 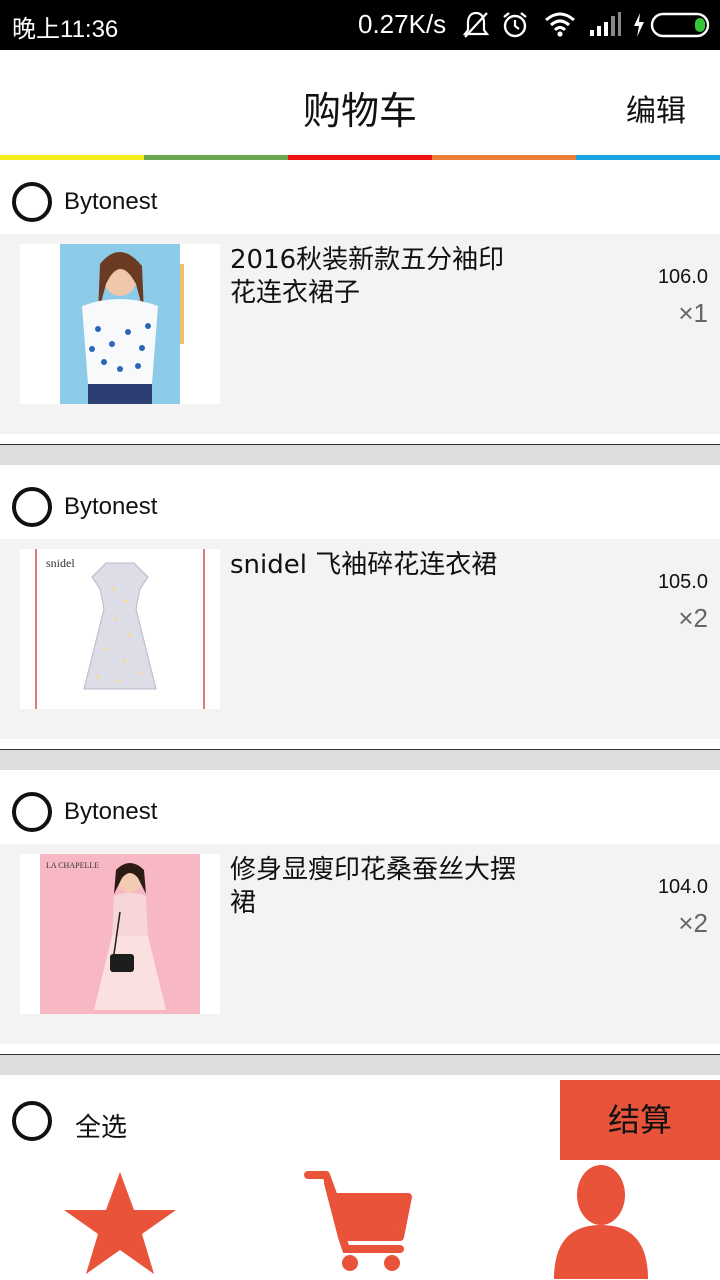 What do you see at coordinates (101, 1125) in the screenshot?
I see `select-all-label: 全选` at bounding box center [101, 1125].